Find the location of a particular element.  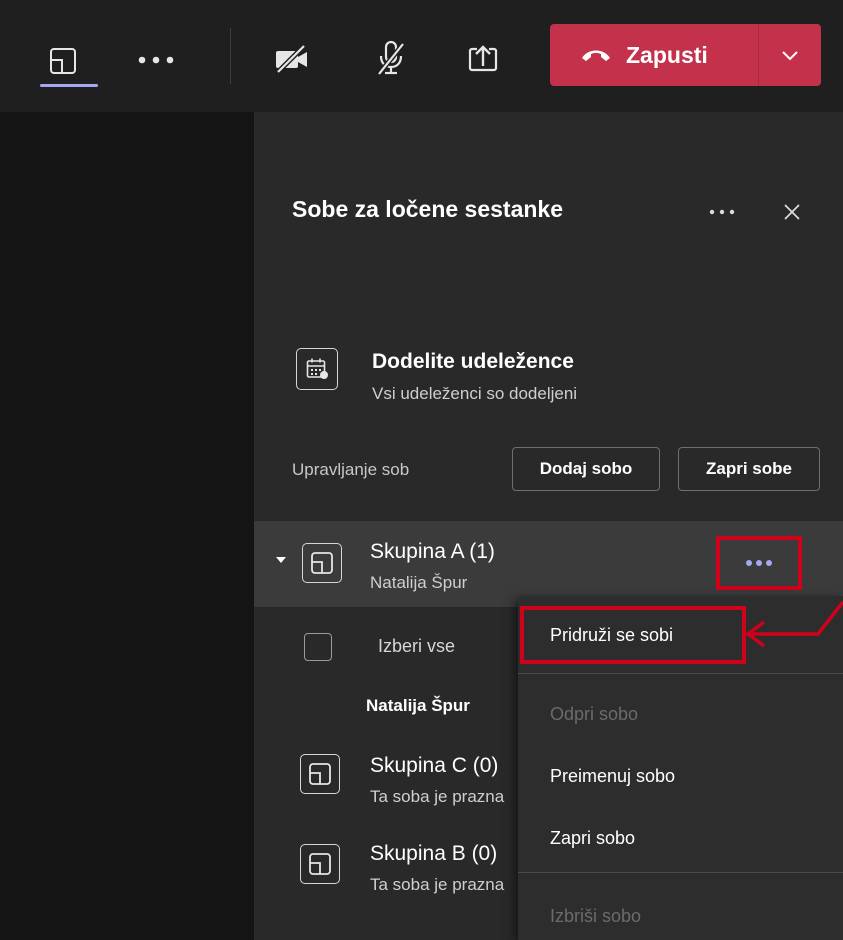

screen-layout-icon is located at coordinates (63, 61).